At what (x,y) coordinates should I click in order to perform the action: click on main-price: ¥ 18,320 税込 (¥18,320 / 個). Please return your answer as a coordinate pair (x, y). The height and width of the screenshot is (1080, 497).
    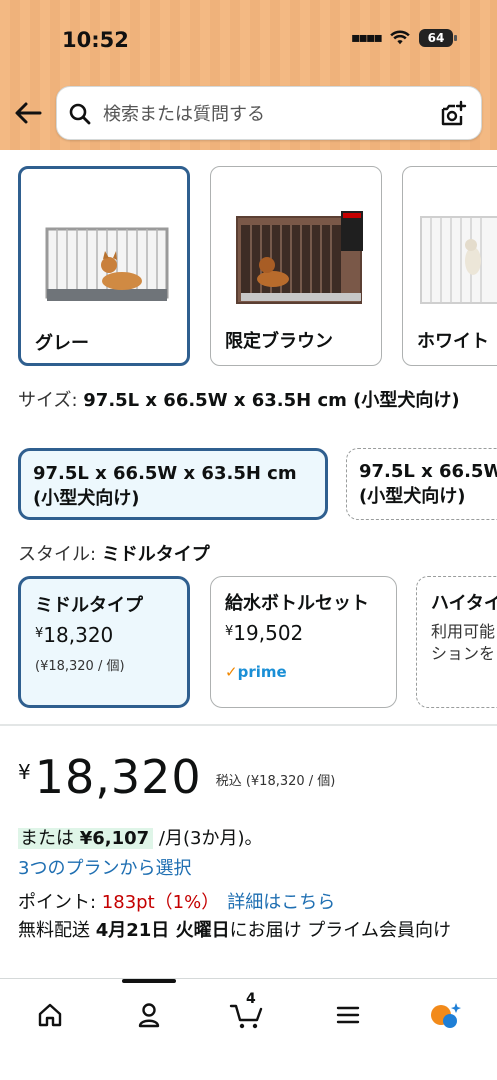
    Looking at the image, I should click on (176, 777).